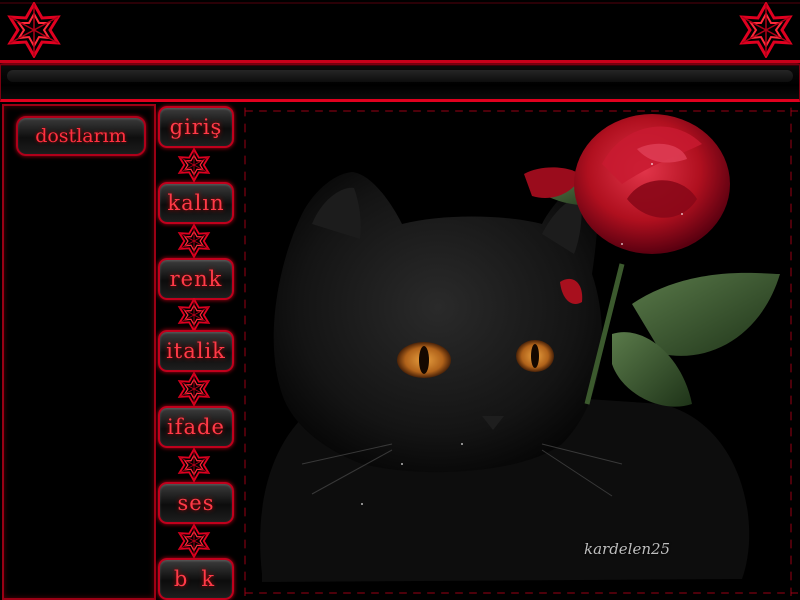 The image size is (800, 600). I want to click on italic-button: italik, so click(196, 351).